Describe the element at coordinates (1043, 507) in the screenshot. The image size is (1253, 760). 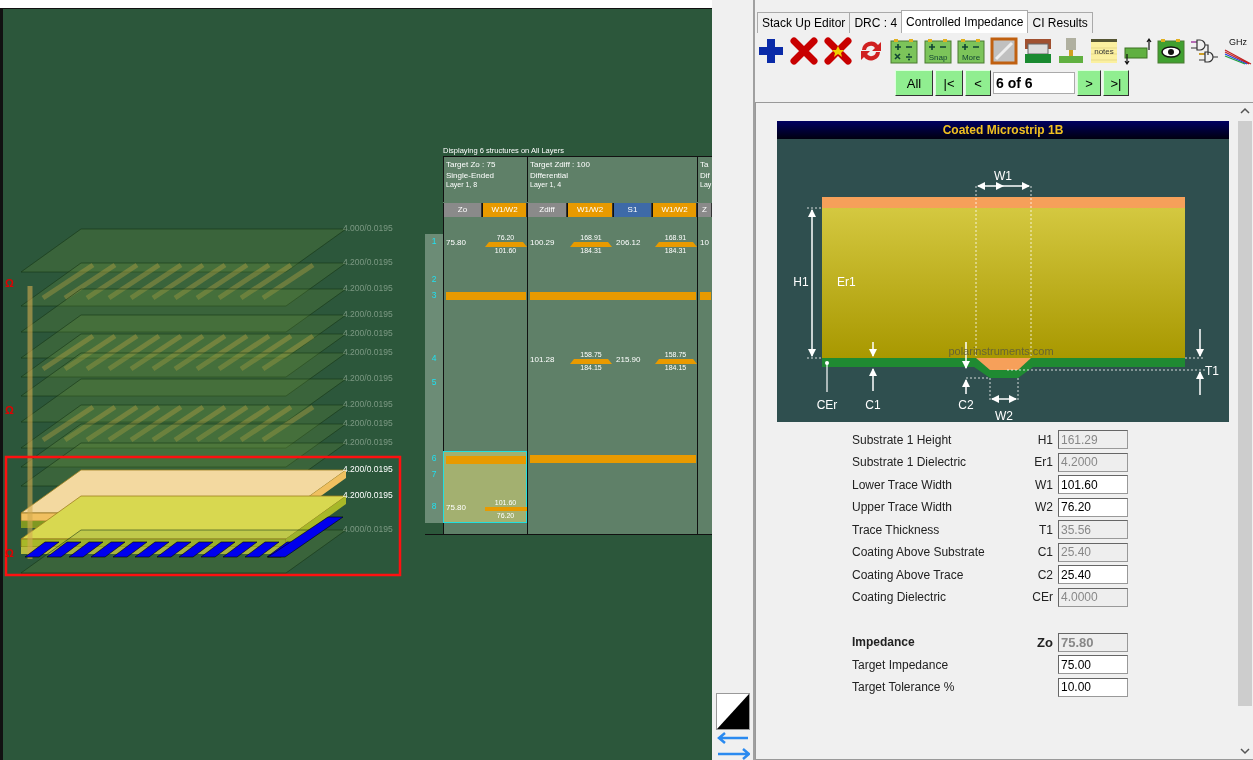
I see `parameter-symbol: W2` at that location.